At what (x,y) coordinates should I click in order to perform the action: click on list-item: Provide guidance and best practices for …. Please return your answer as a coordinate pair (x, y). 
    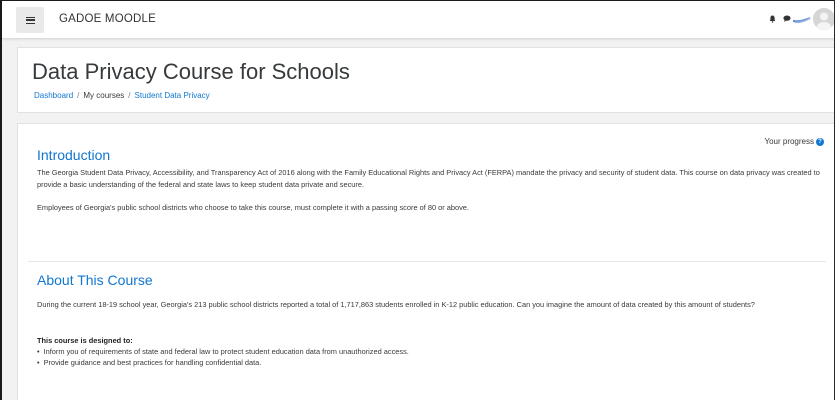
    Looking at the image, I should click on (223, 362).